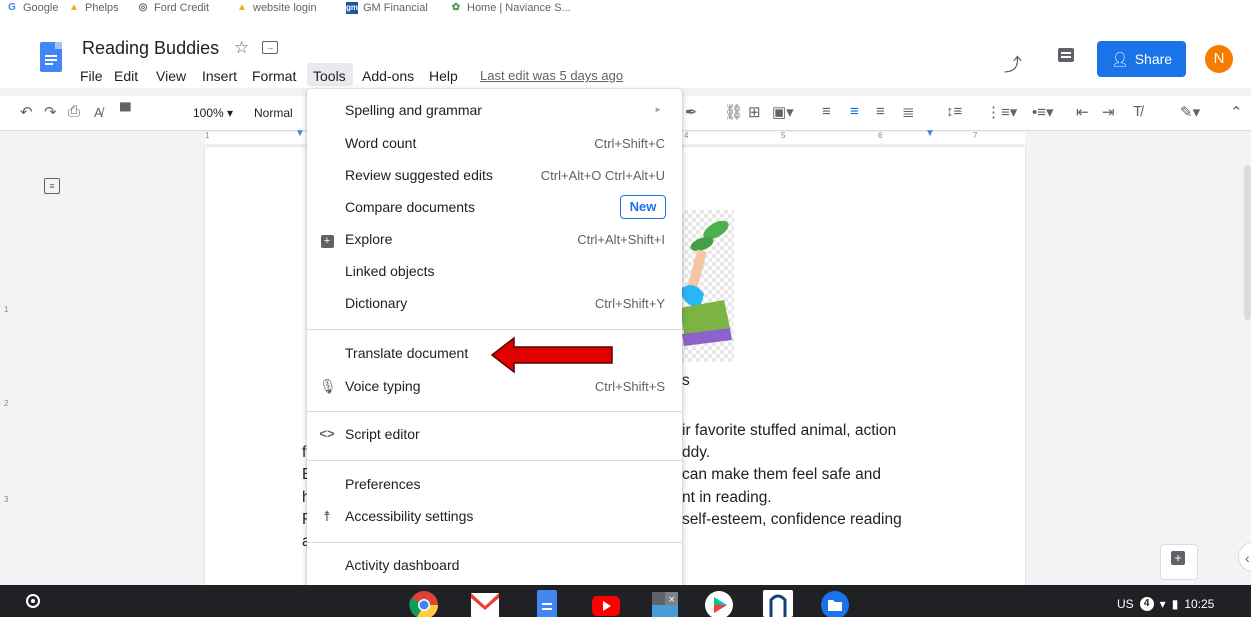  I want to click on collapse-toolbar-icon: ⌃, so click(1236, 112).